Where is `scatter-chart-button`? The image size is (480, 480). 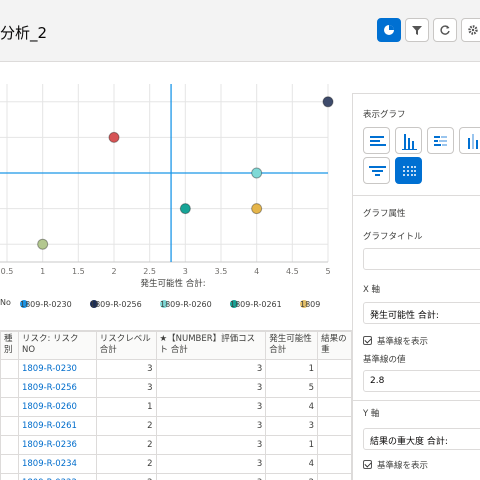
scatter-chart-button is located at coordinates (408, 170).